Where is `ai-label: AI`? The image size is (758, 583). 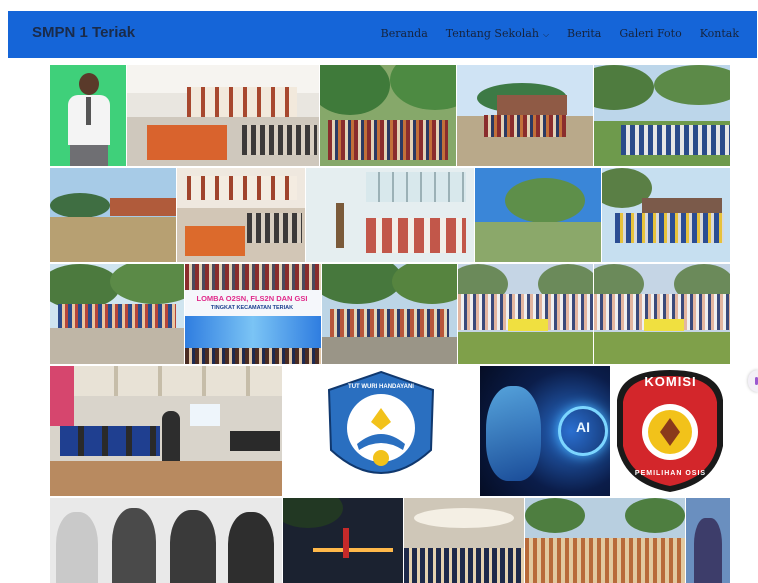
ai-label: AI is located at coordinates (583, 427).